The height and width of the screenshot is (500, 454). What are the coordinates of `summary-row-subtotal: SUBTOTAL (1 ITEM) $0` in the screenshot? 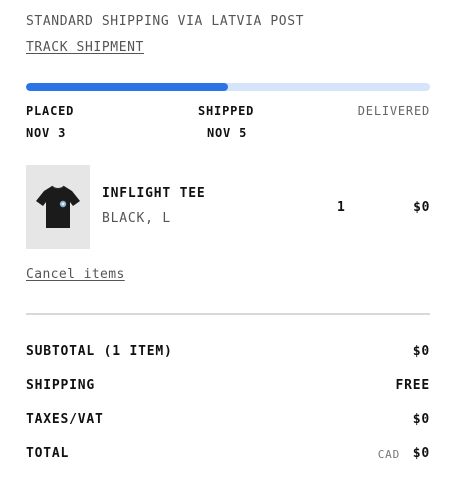 It's located at (228, 354).